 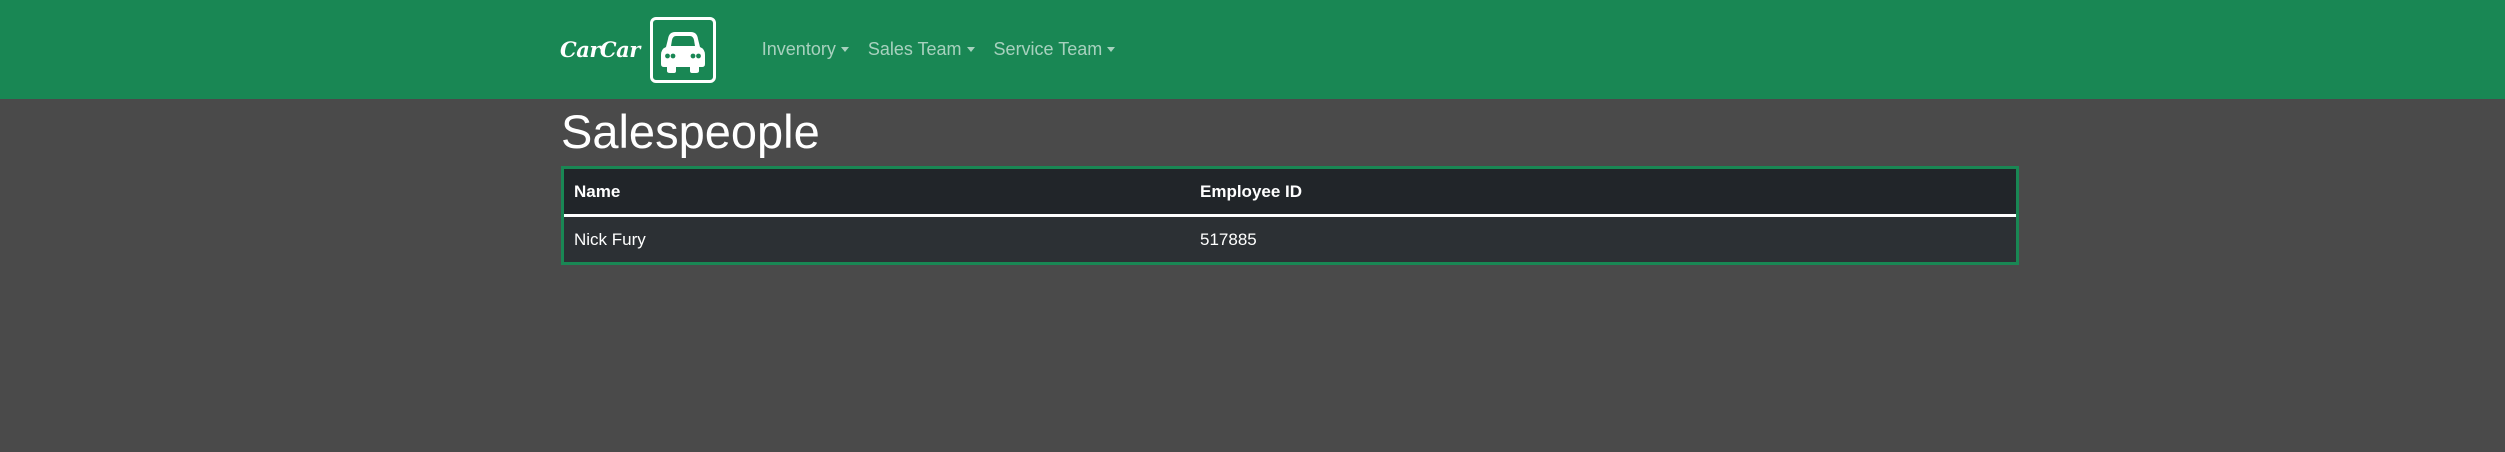 What do you see at coordinates (798, 49) in the screenshot?
I see `nav-item-label: Inventory` at bounding box center [798, 49].